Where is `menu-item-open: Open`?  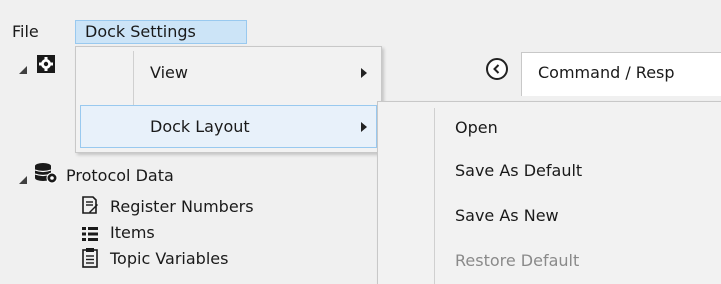
menu-item-open: Open is located at coordinates (550, 128).